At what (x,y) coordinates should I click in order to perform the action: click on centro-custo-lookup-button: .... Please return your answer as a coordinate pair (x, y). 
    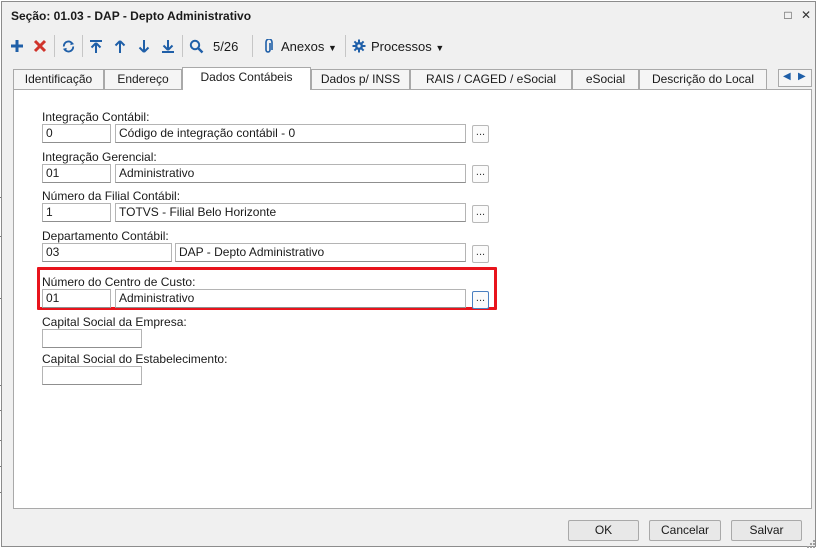
    Looking at the image, I should click on (480, 300).